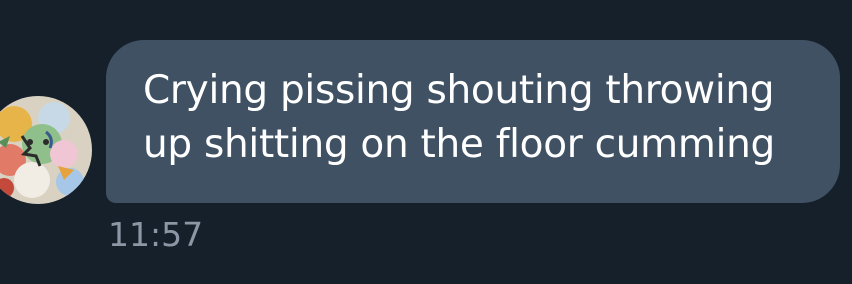 The image size is (852, 284). I want to click on sender-avatar, so click(46, 150).